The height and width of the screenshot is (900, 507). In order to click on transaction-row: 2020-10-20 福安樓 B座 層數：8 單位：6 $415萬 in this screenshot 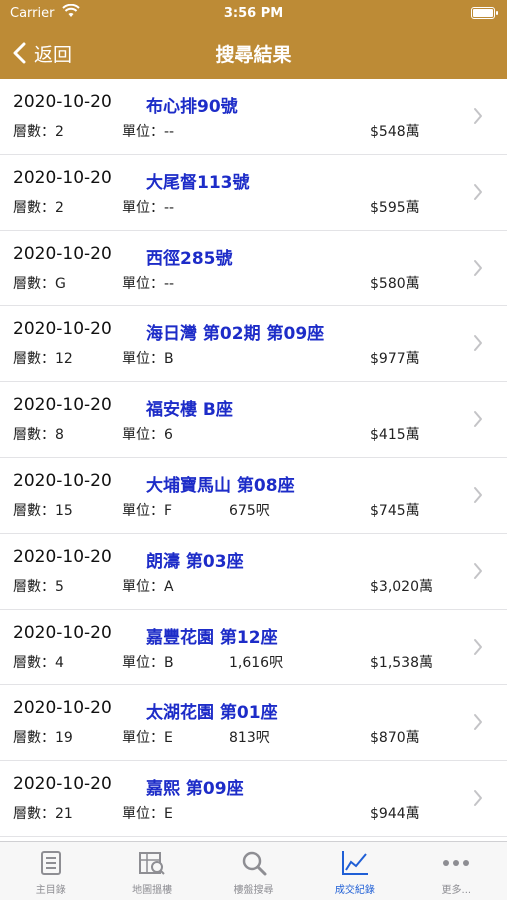, I will do `click(253, 420)`.